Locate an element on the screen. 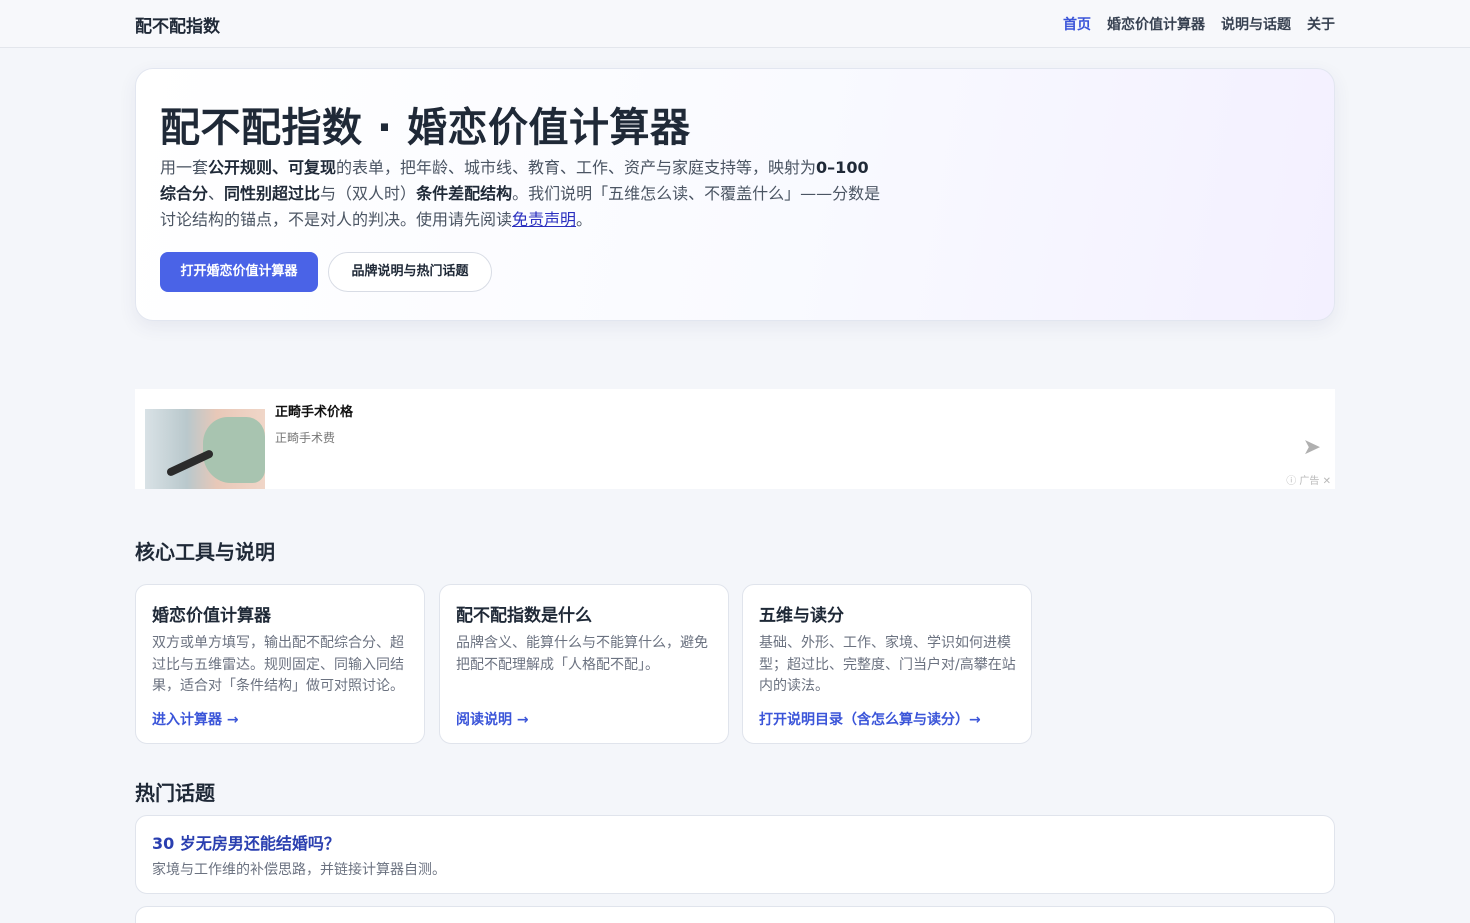 The image size is (1470, 923). hero-desc-text-6: 。 is located at coordinates (584, 219).